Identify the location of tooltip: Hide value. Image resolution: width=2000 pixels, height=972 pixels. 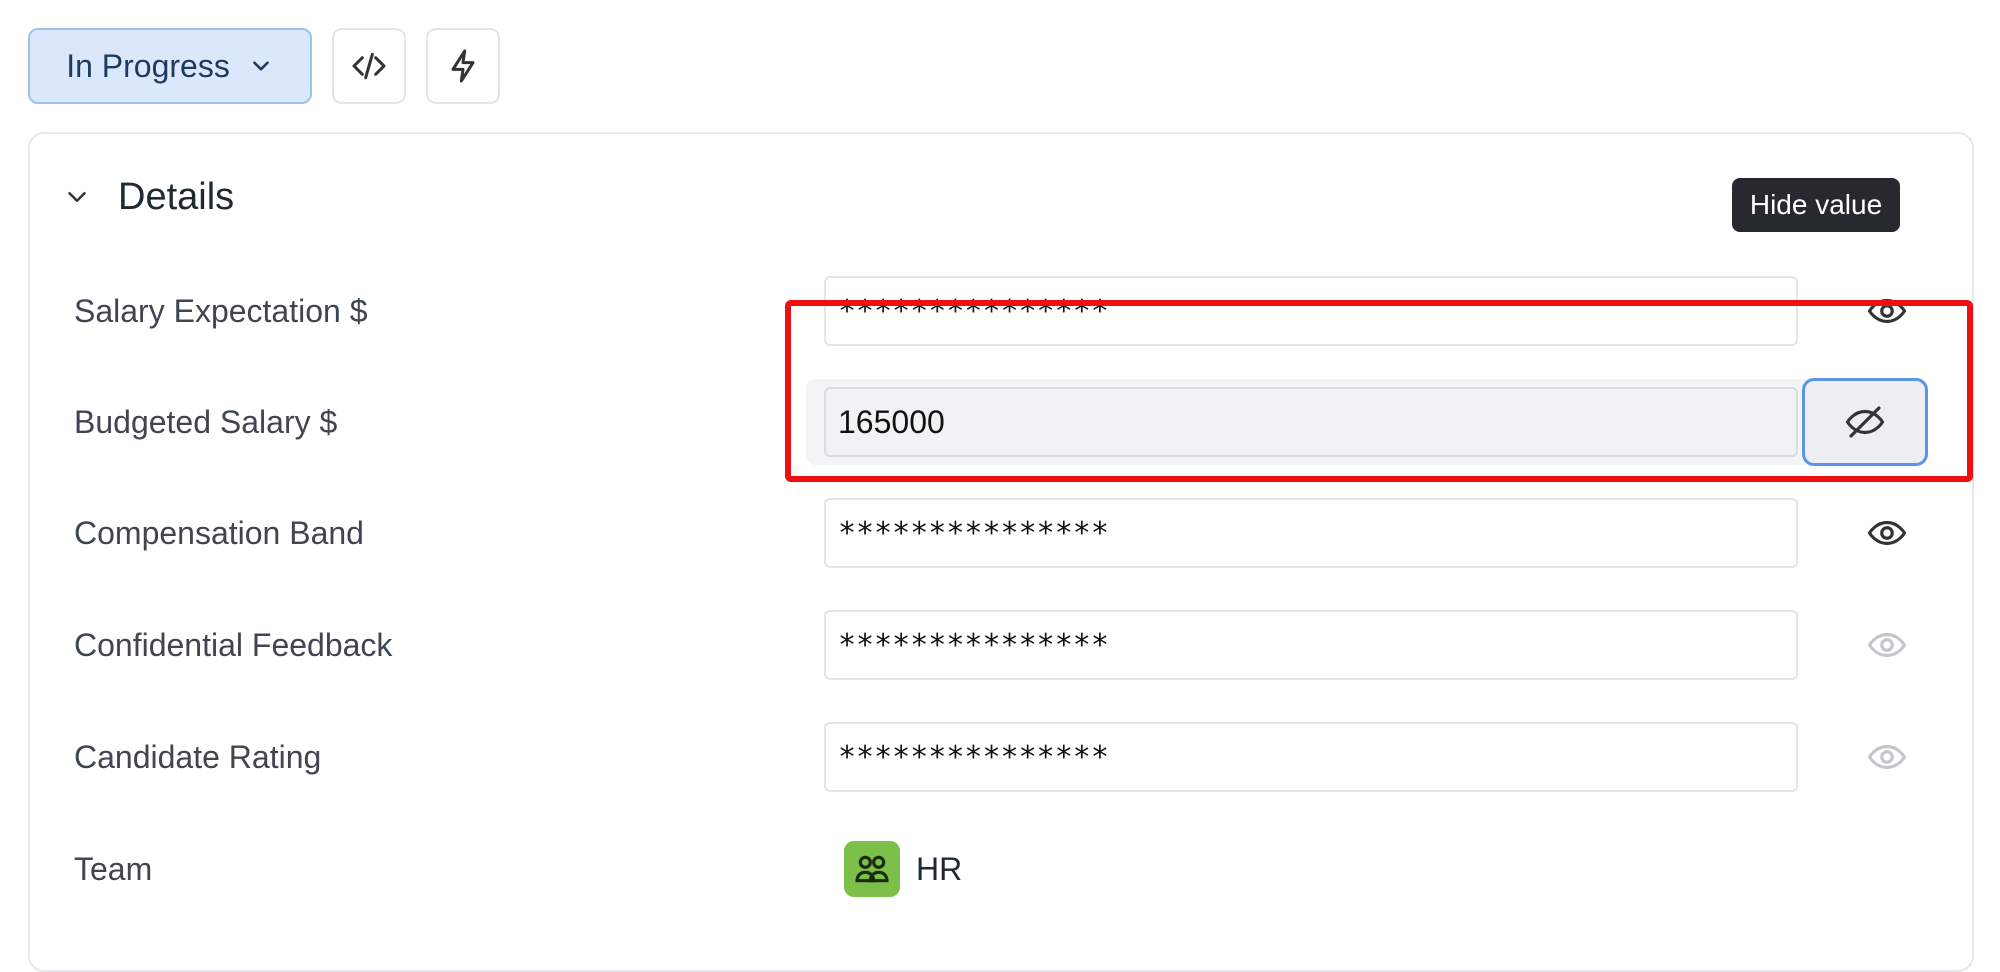
(1816, 205).